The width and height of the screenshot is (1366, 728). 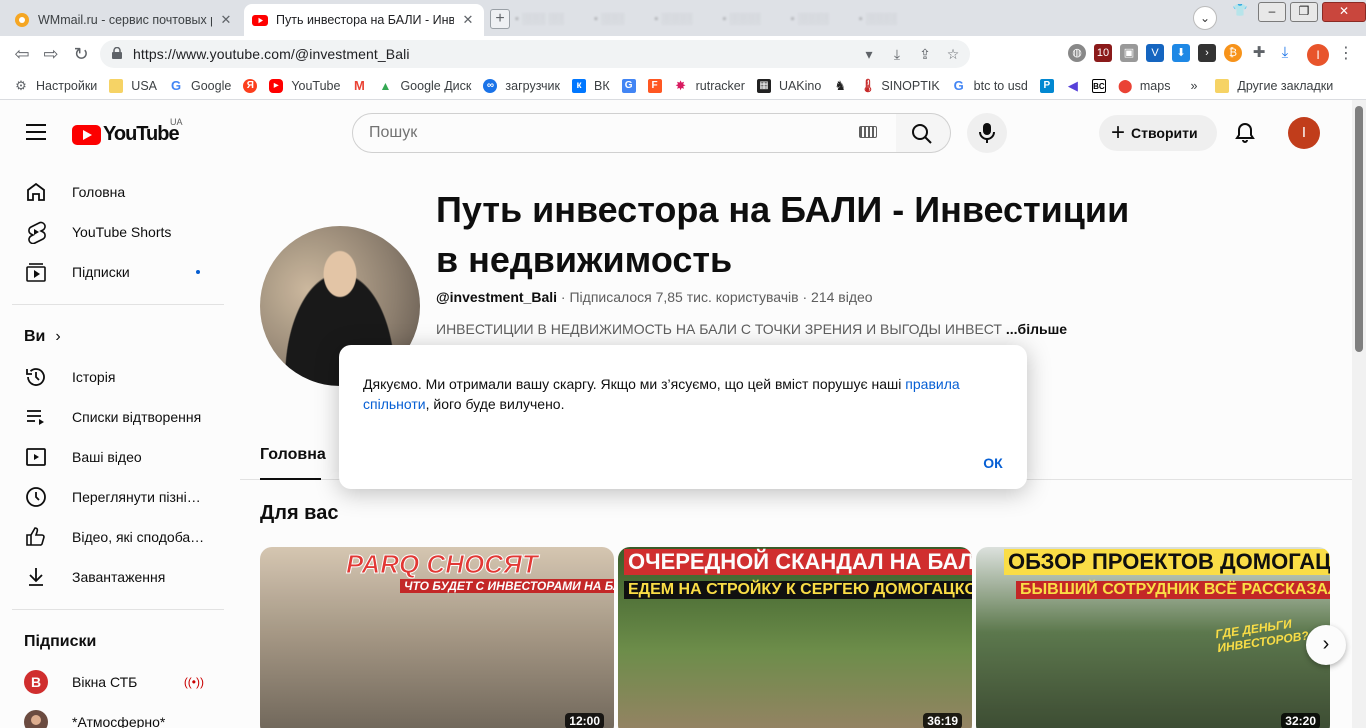 I want to click on vk-icon: к, so click(x=578, y=85).